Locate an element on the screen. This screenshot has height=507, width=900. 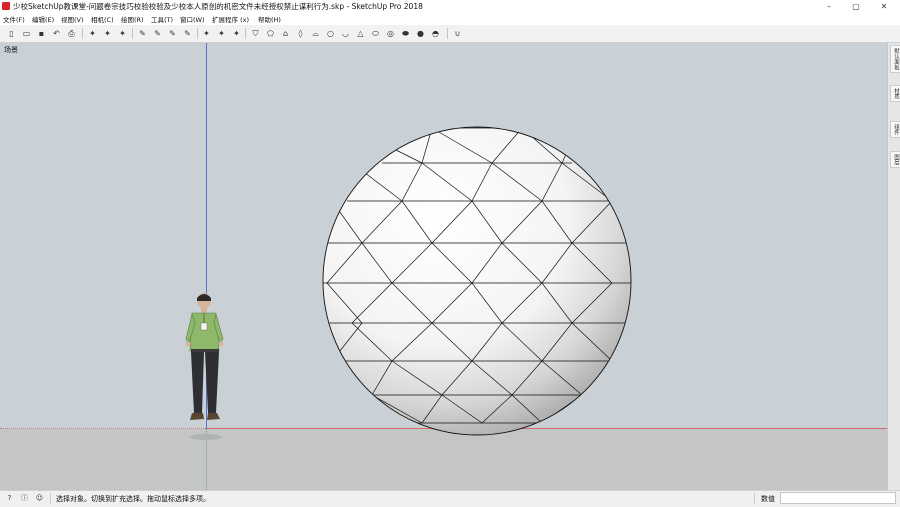
status-bar: ? ⓘ ☺ 选择对象。切换到扩充选择。拖动鼠标选择多项。 数值 is located at coordinates (450, 498).